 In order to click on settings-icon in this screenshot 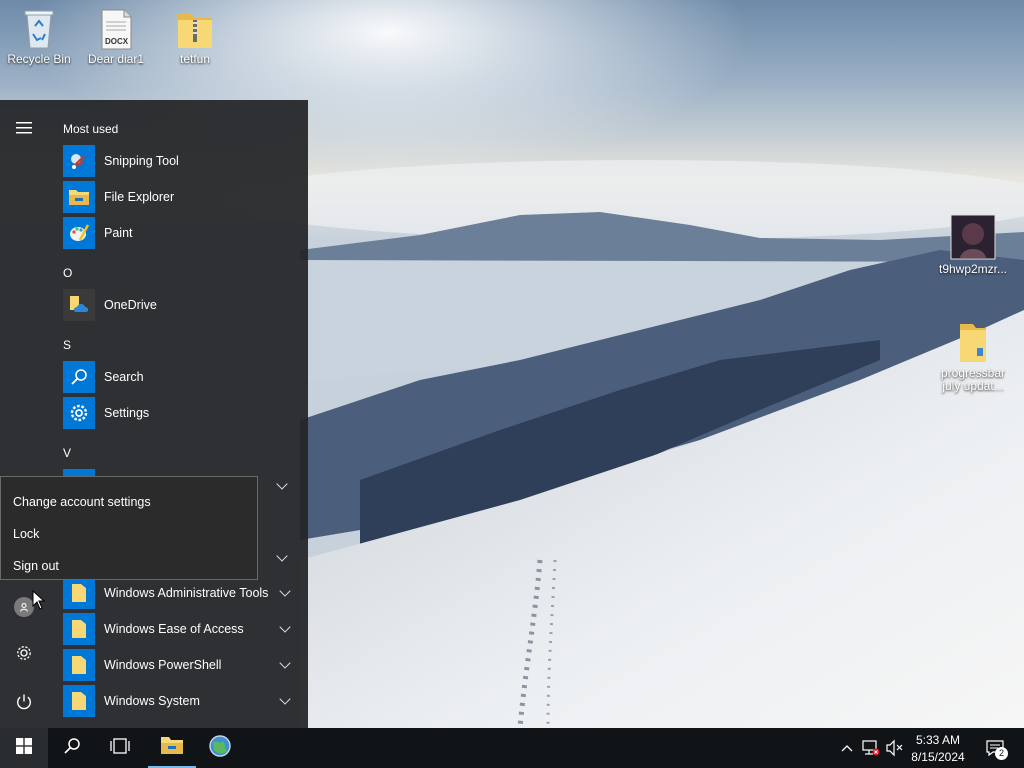, I will do `click(79, 413)`.